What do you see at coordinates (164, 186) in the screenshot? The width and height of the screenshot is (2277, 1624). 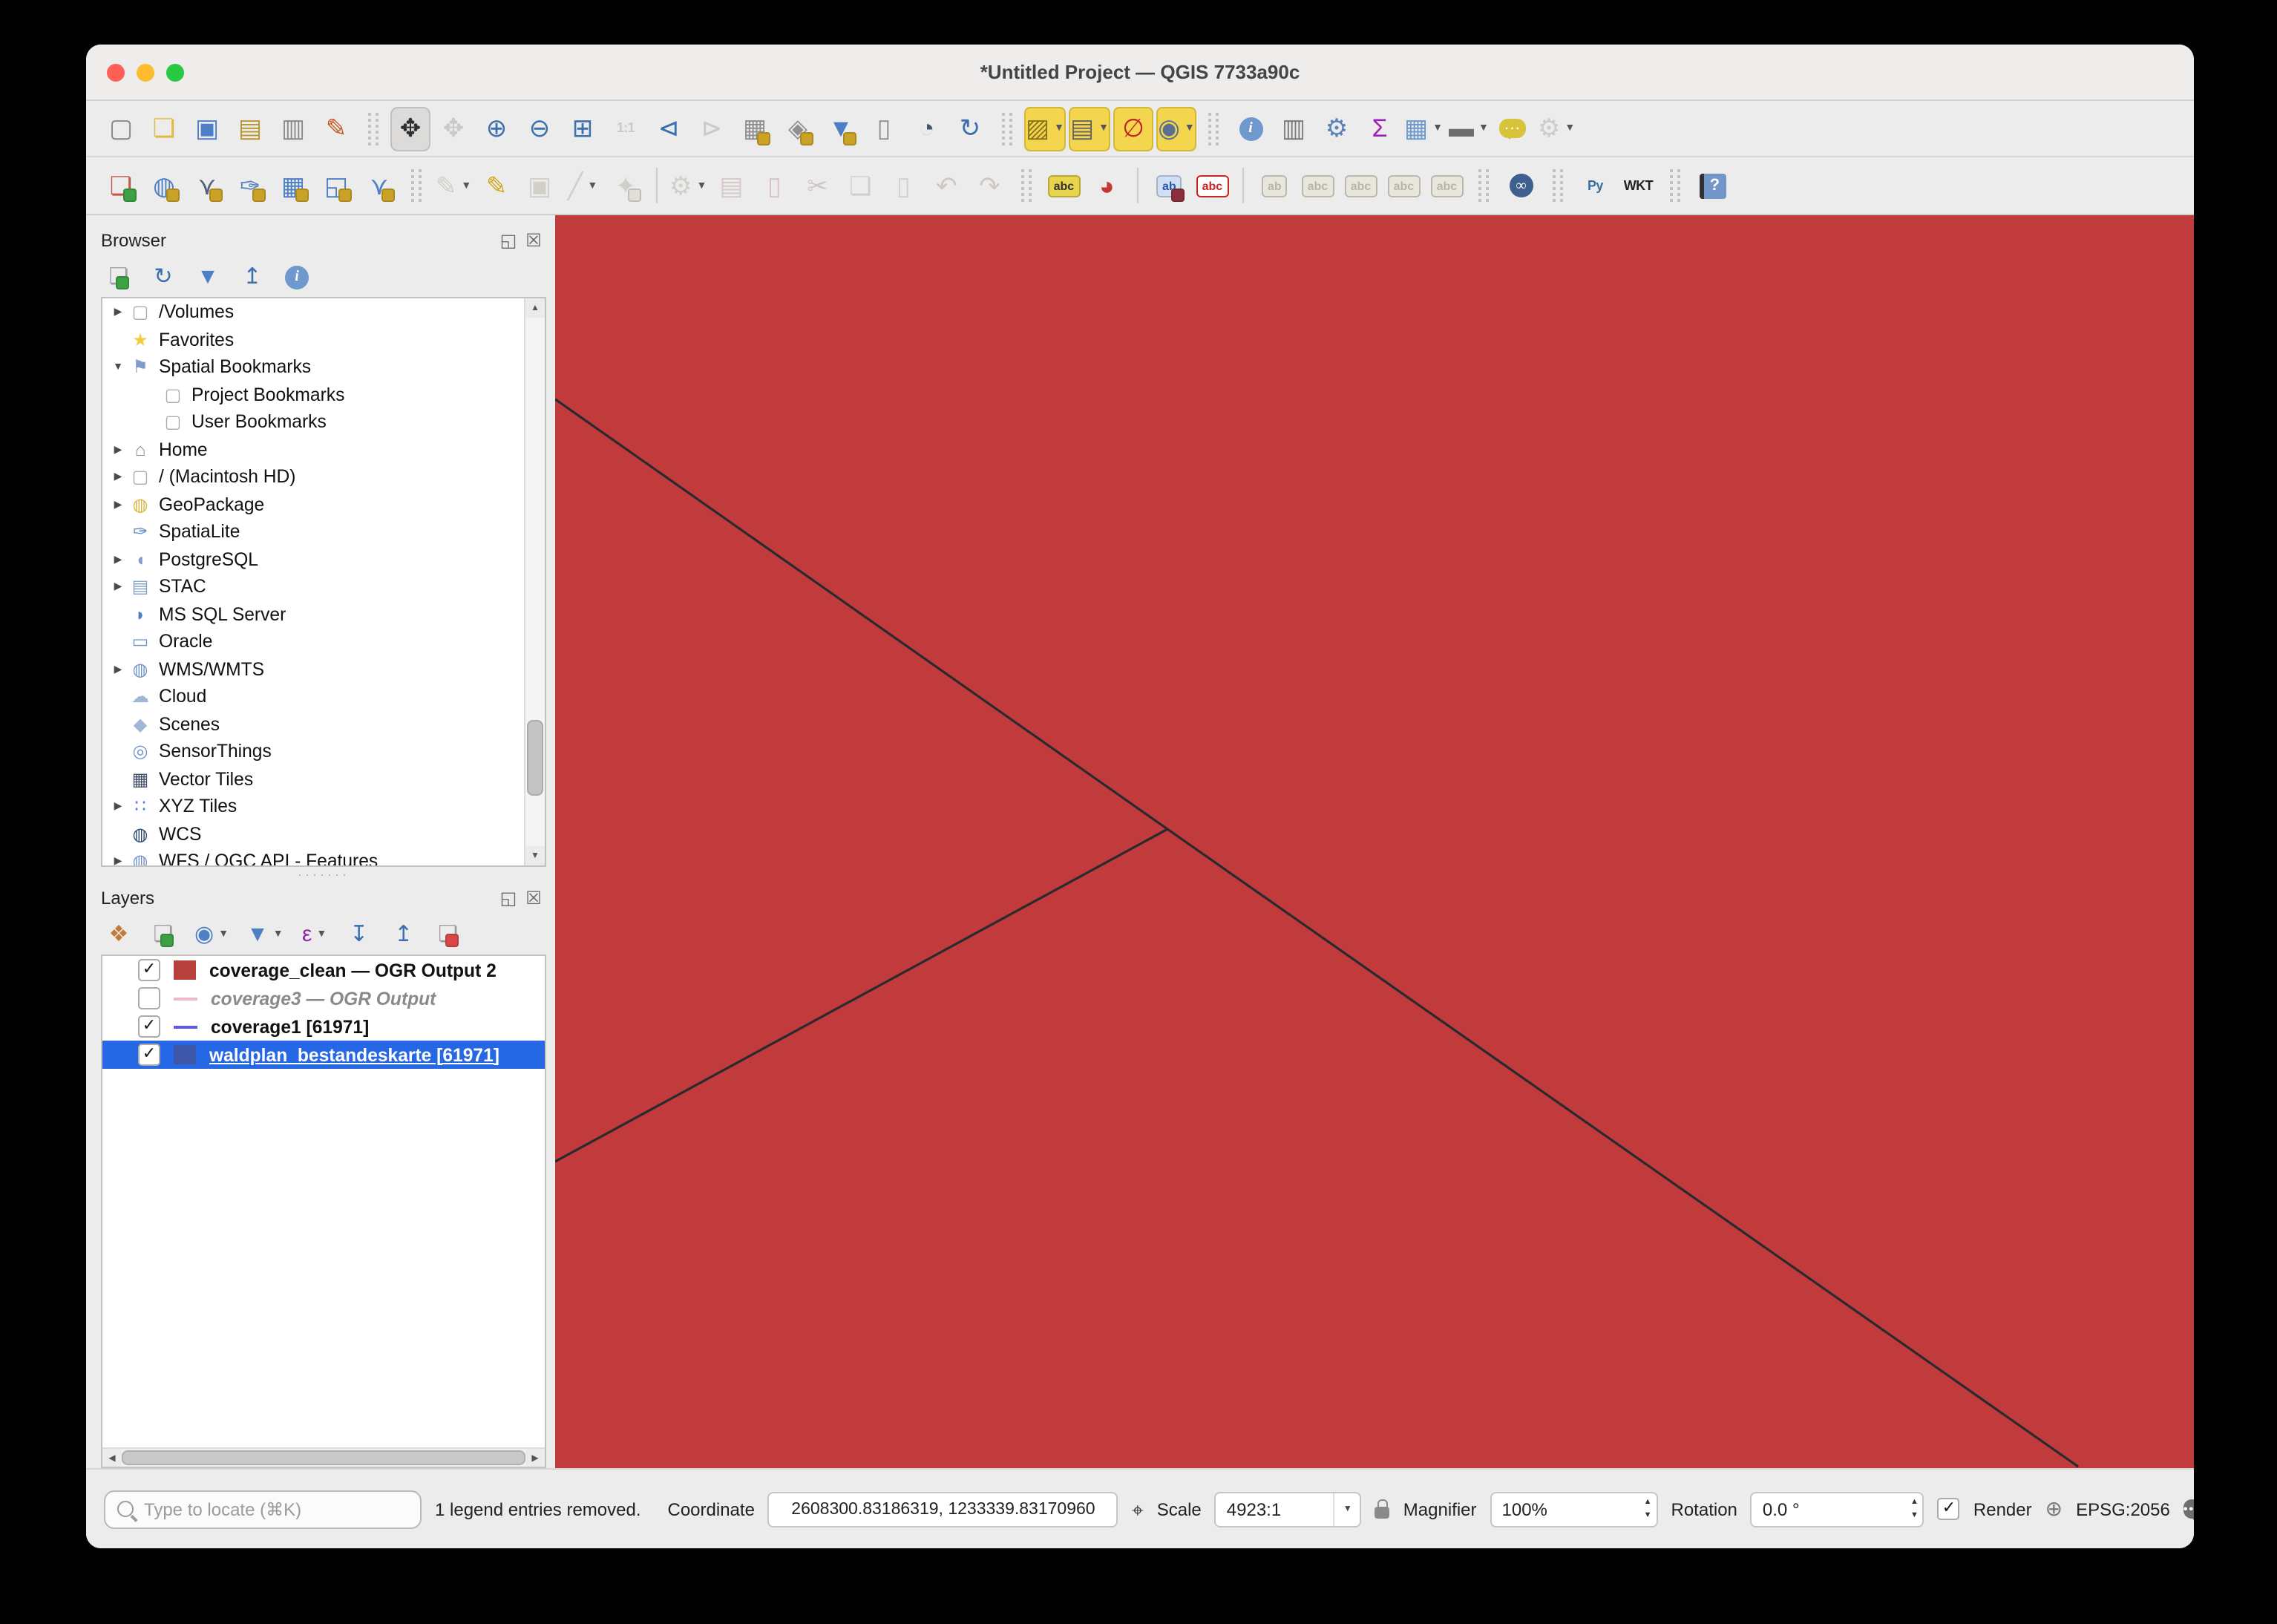 I see `new-geopackage-layer-button: ◍` at bounding box center [164, 186].